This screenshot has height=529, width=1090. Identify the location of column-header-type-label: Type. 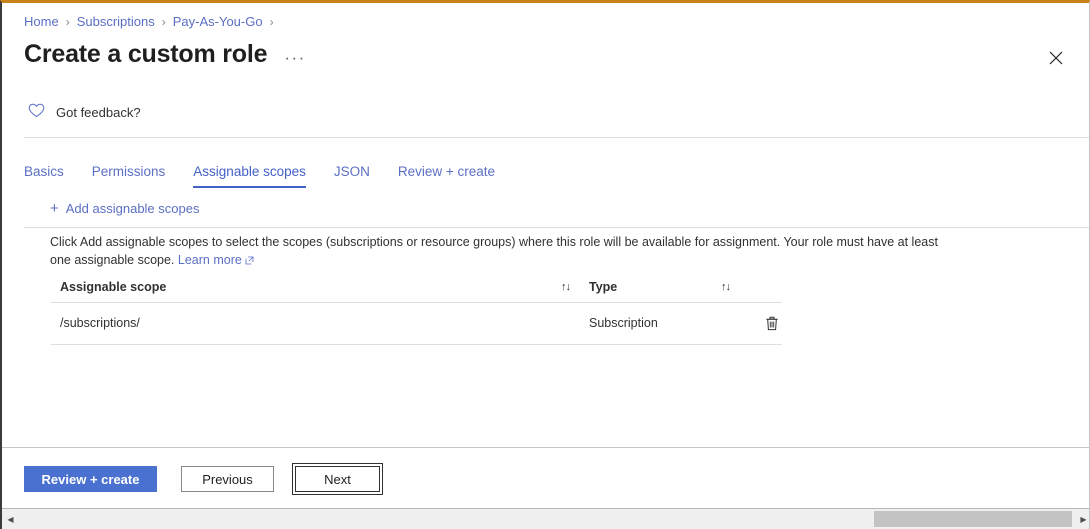
(603, 287).